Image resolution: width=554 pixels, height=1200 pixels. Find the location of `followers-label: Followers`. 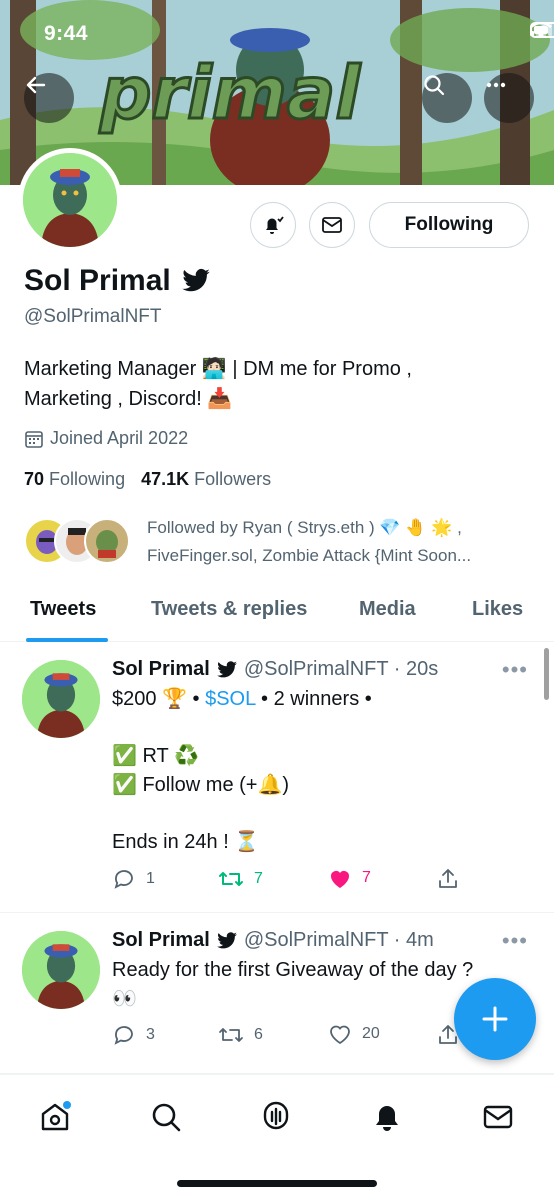

followers-label: Followers is located at coordinates (233, 479).